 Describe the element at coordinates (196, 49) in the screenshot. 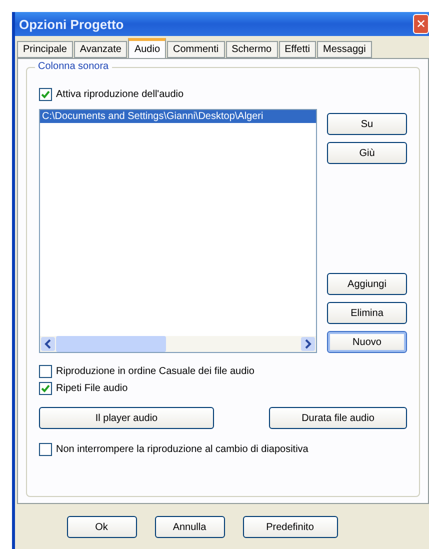

I see `tab: Commenti` at that location.